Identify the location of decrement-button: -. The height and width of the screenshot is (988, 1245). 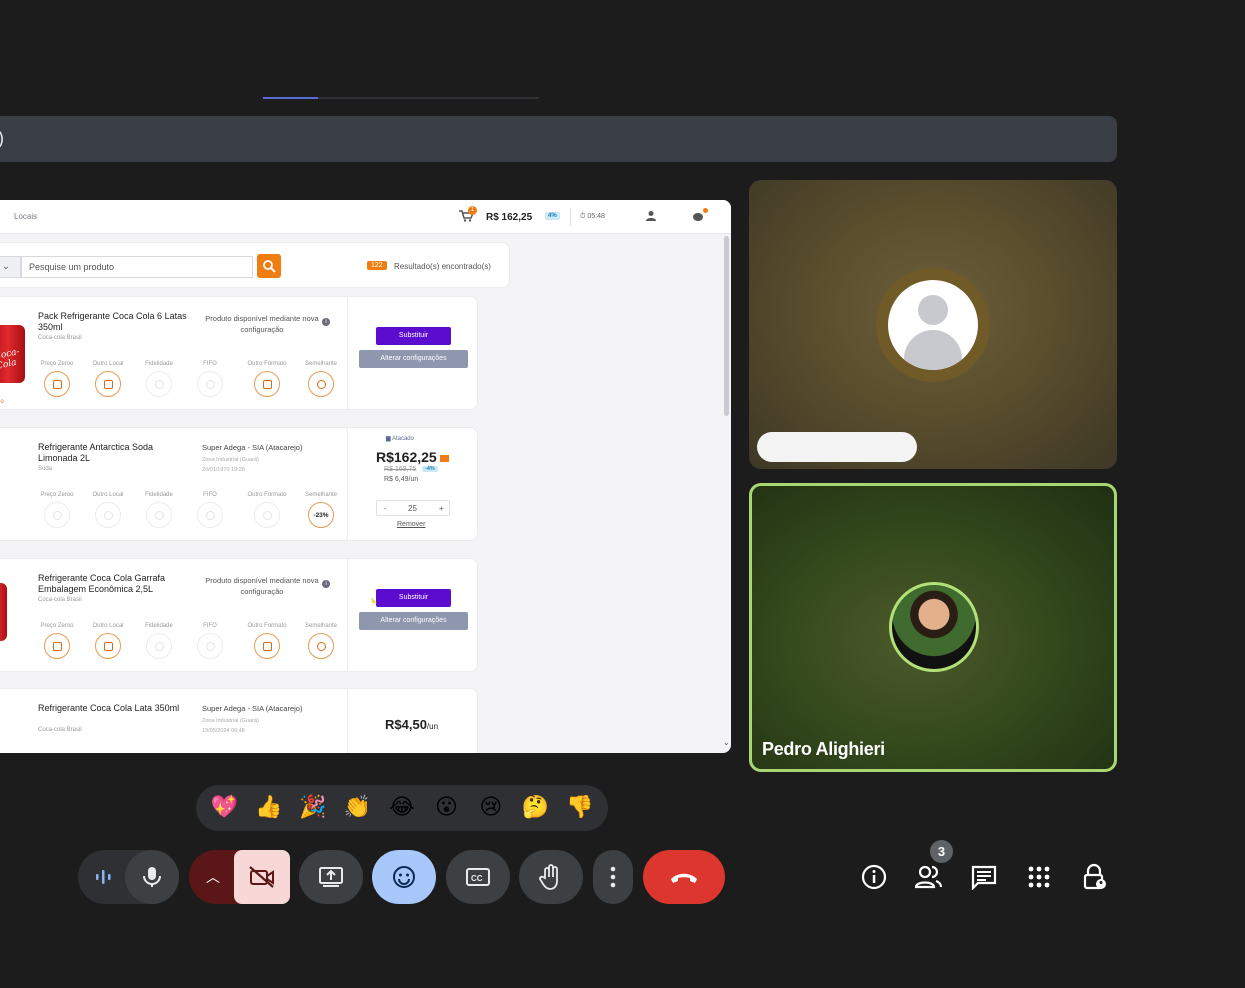
(385, 508).